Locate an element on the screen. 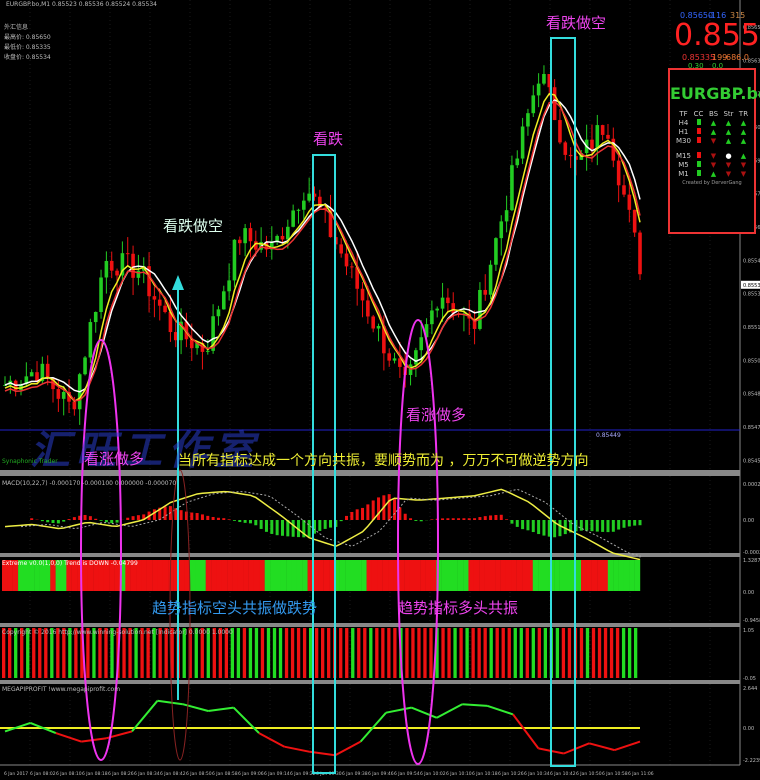  annotation-sell-1: 看跌做空 is located at coordinates (193, 226).